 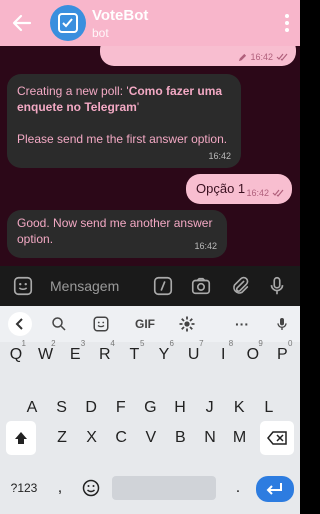 I want to click on key-a: A, so click(x=32, y=408).